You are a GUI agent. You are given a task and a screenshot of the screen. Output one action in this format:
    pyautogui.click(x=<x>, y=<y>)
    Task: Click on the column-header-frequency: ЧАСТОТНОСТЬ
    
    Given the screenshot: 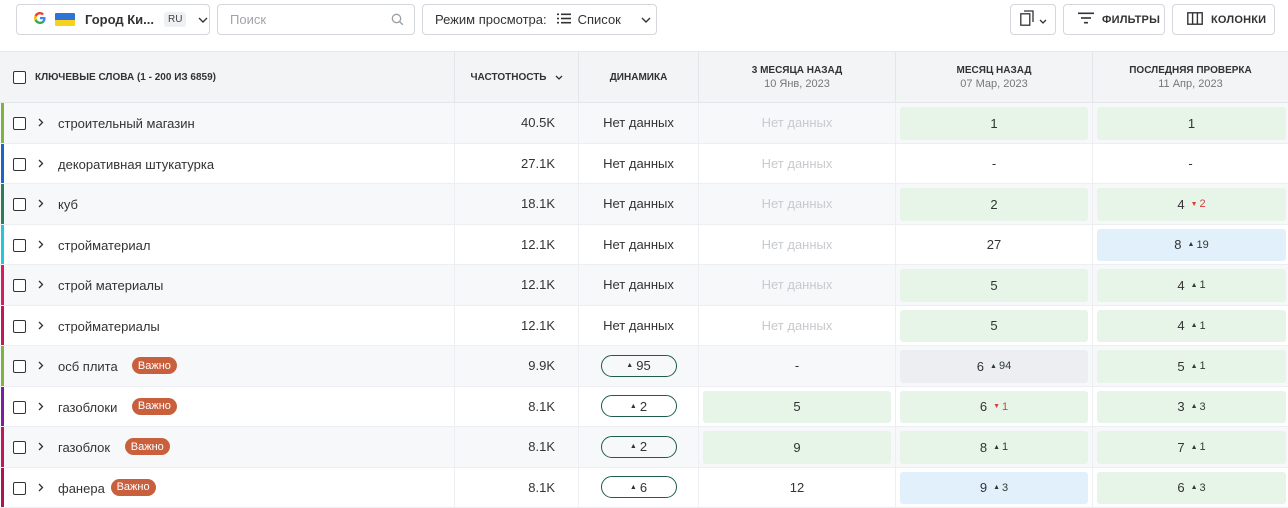 What is the action you would take?
    pyautogui.click(x=517, y=77)
    